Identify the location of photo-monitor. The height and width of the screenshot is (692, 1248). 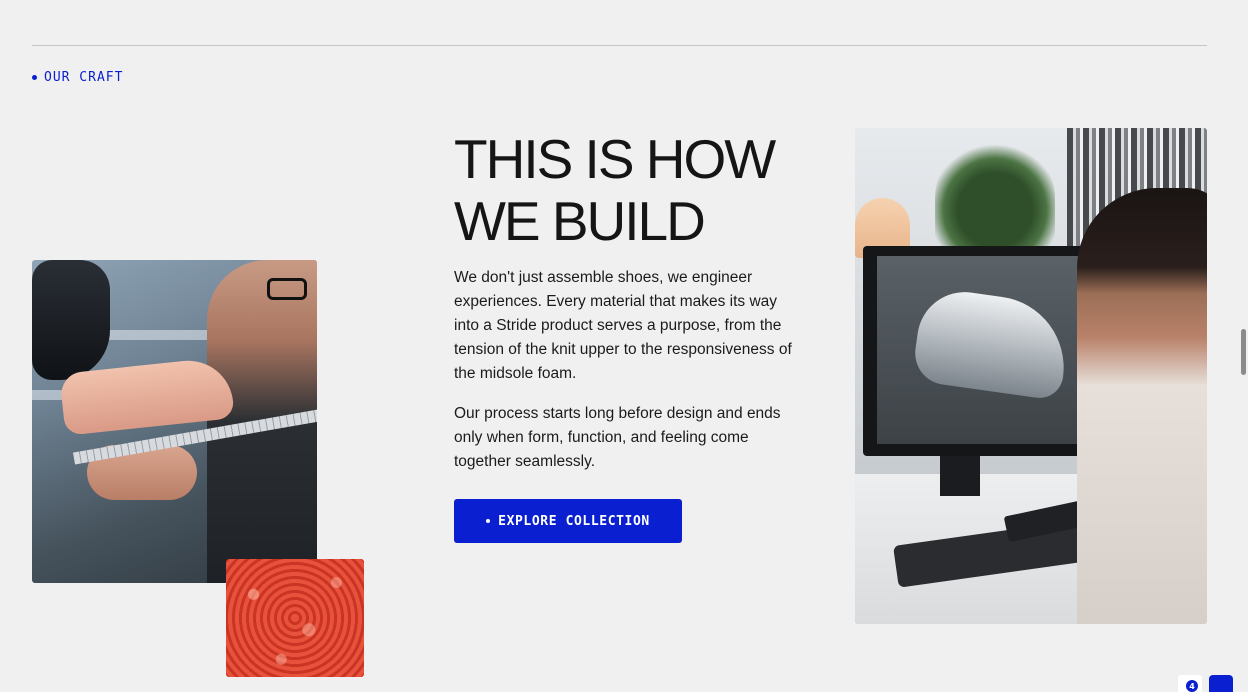
(985, 351).